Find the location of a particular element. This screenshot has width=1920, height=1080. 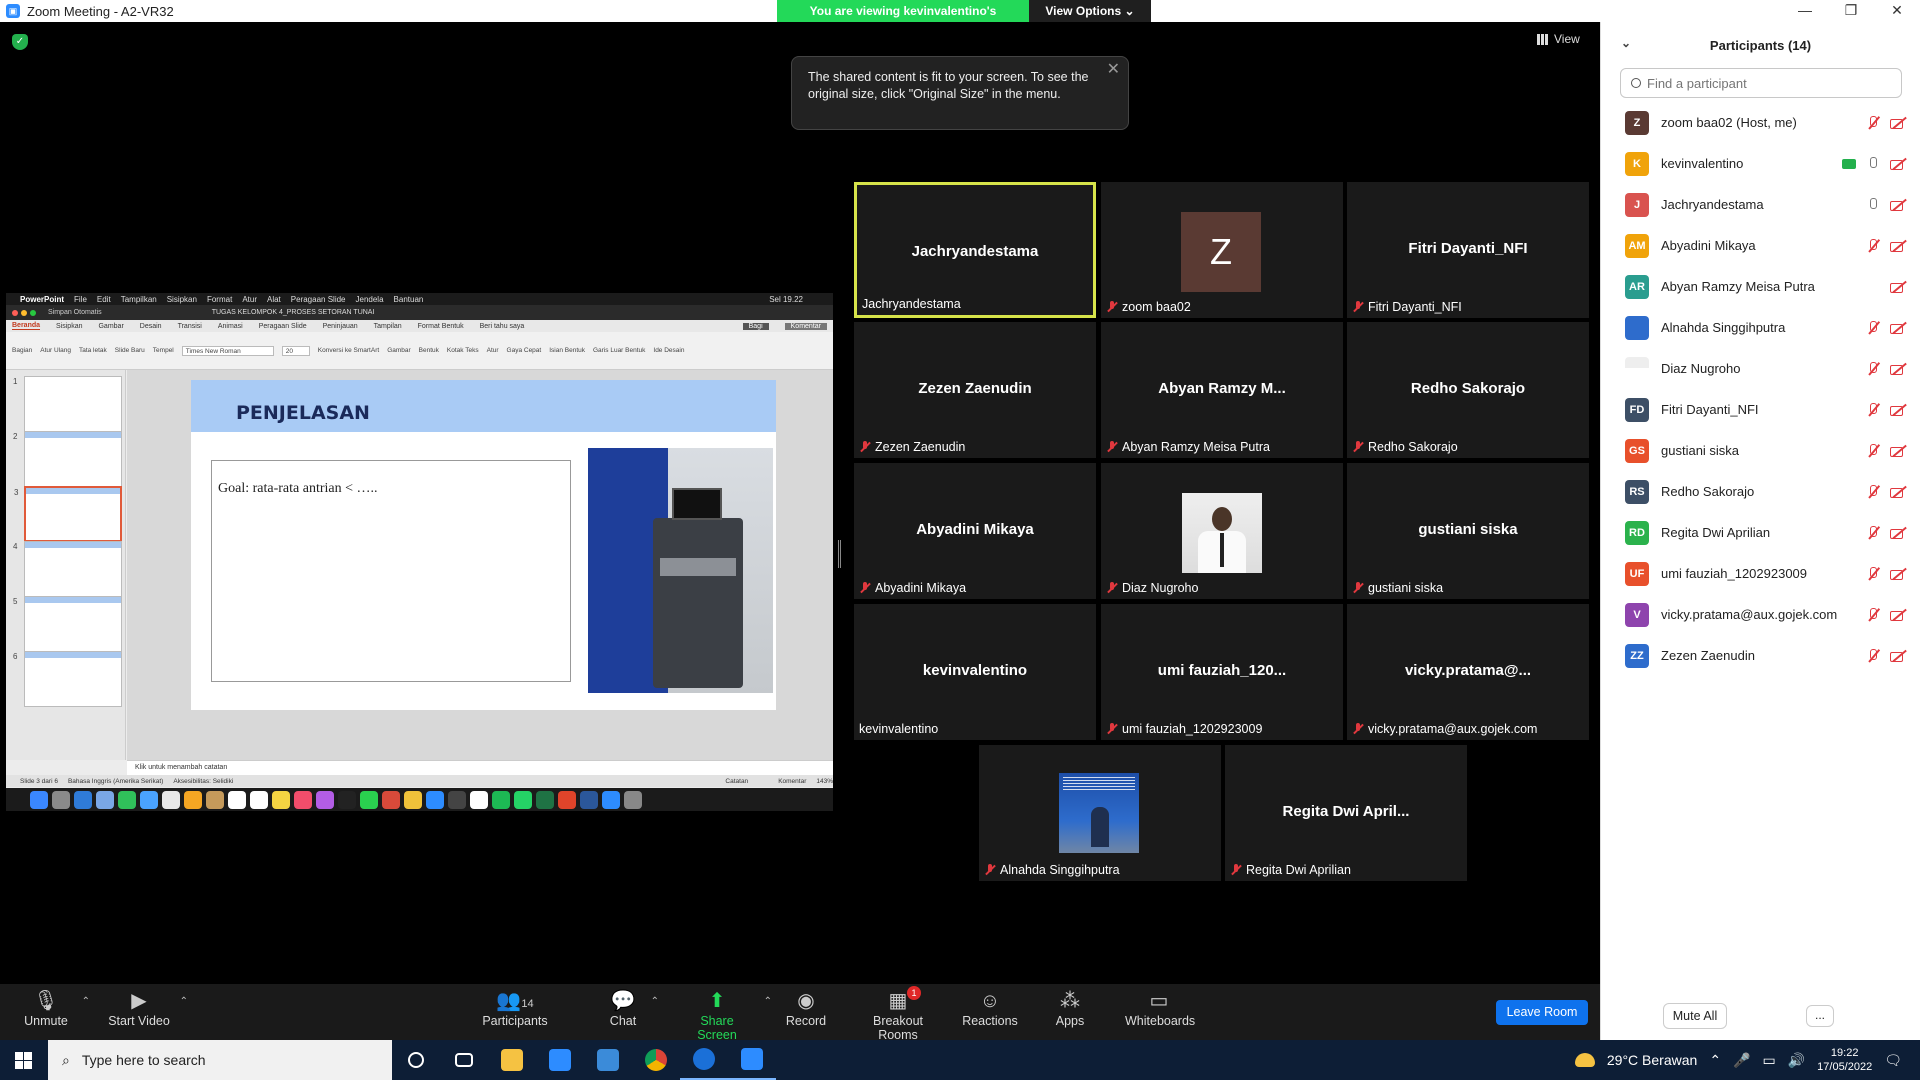

reactions-button: ☺ Reactions is located at coordinates (990, 1008).